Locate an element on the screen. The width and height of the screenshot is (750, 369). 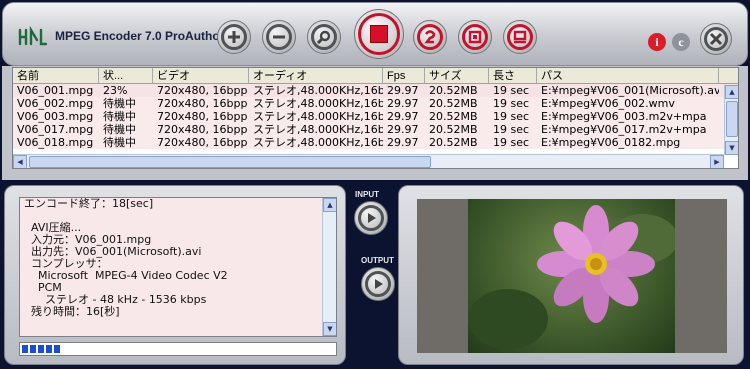
add-icon is located at coordinates (234, 37).